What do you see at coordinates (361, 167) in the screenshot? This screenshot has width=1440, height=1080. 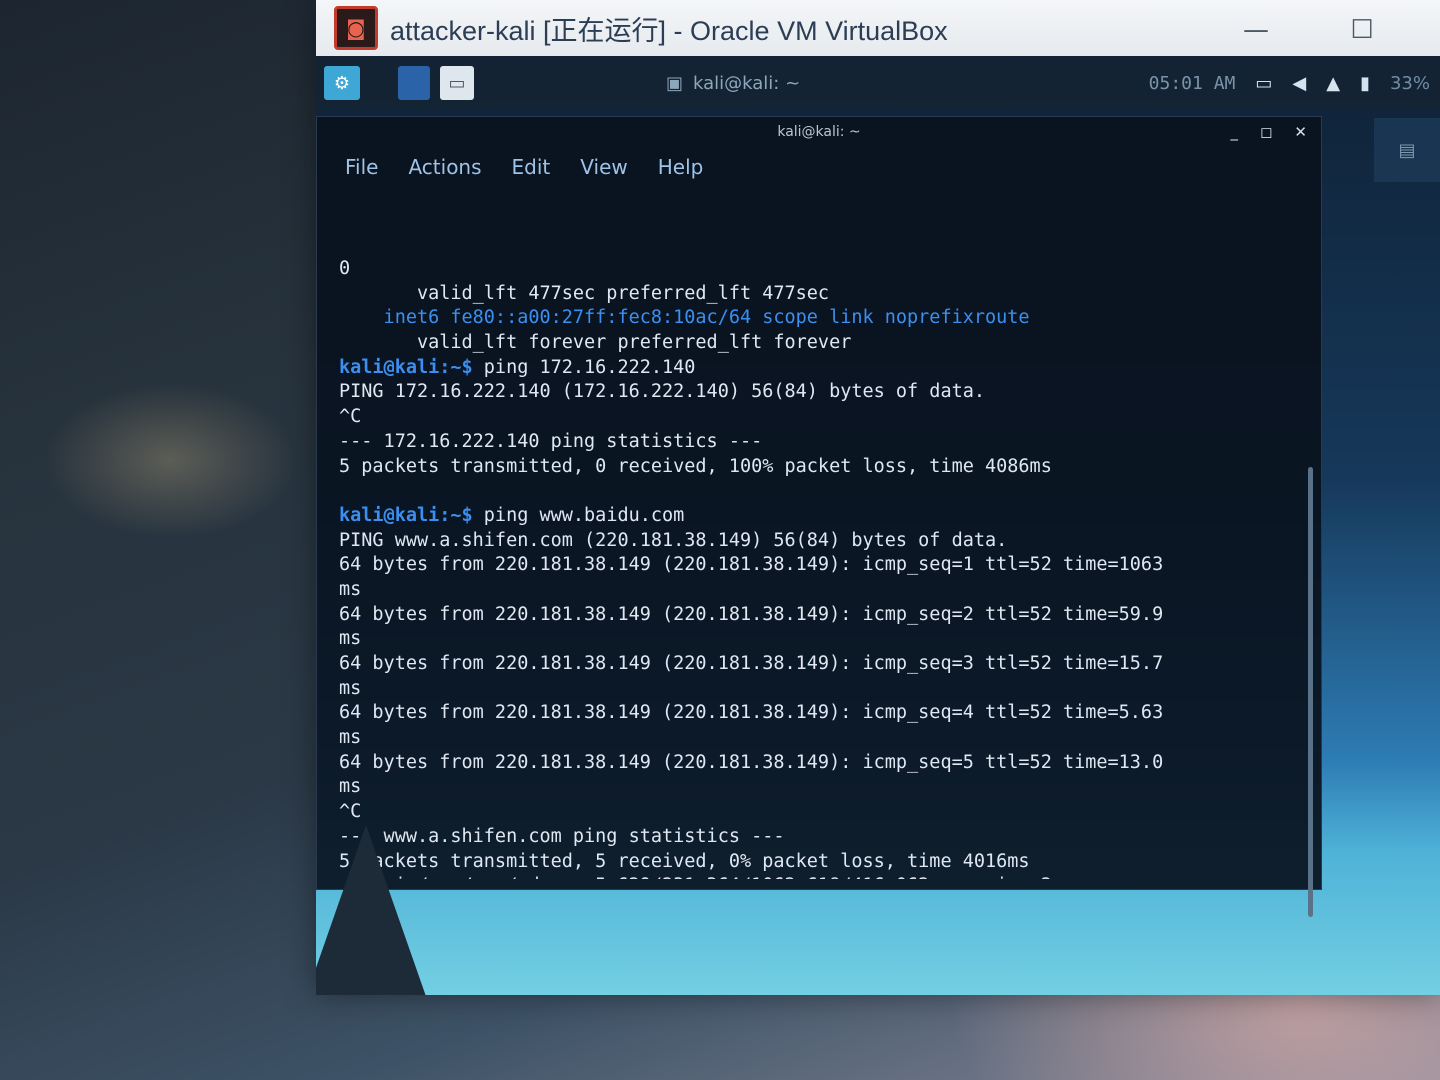 I see `menu-file: File` at bounding box center [361, 167].